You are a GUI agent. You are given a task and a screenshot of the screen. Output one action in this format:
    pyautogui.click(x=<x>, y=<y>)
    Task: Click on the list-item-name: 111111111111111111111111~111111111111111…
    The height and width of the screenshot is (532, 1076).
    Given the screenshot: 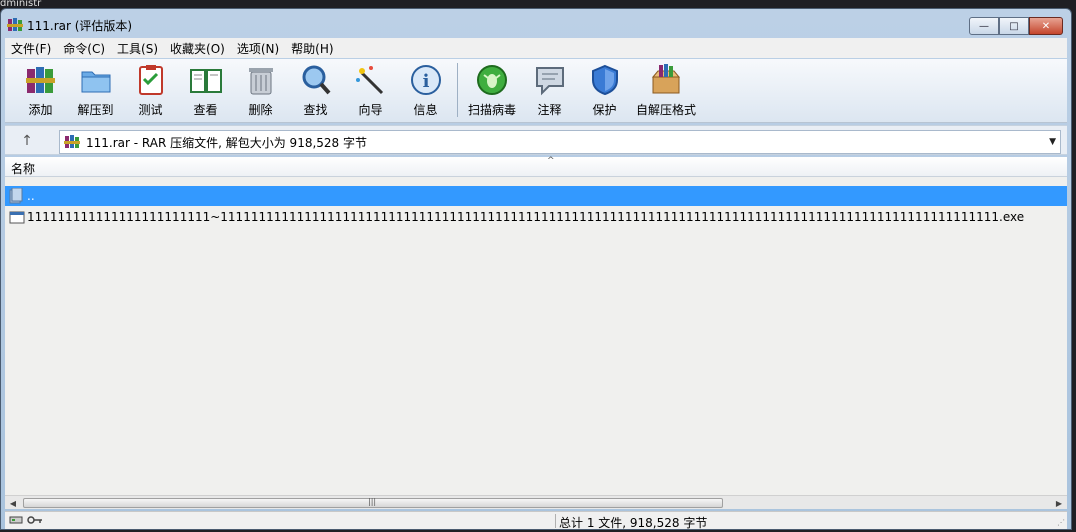 What is the action you would take?
    pyautogui.click(x=526, y=217)
    